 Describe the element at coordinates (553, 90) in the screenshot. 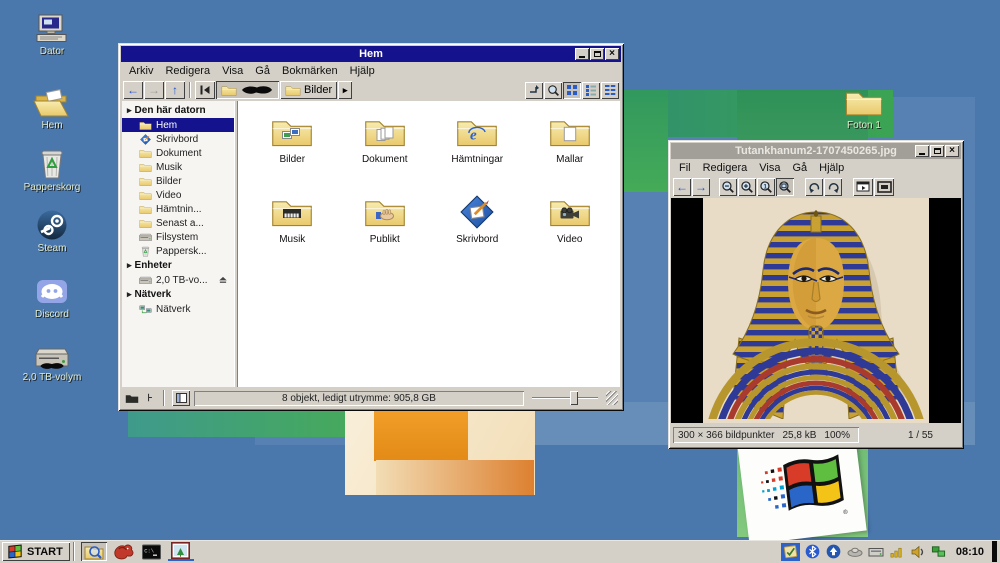

I see `find-files-button` at that location.